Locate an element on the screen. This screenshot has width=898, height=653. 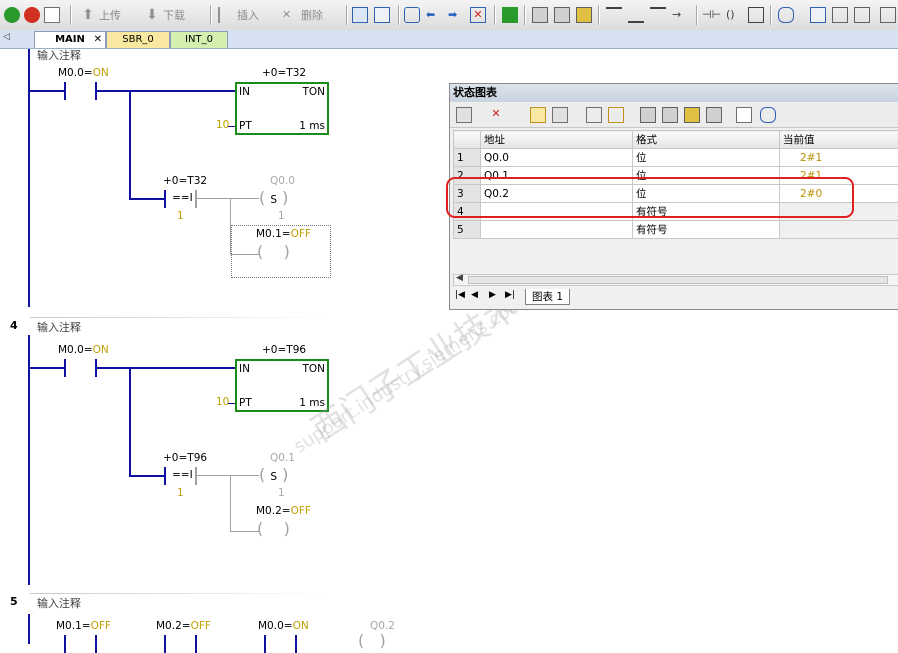
lock2-icon is located at coordinates (562, 15).